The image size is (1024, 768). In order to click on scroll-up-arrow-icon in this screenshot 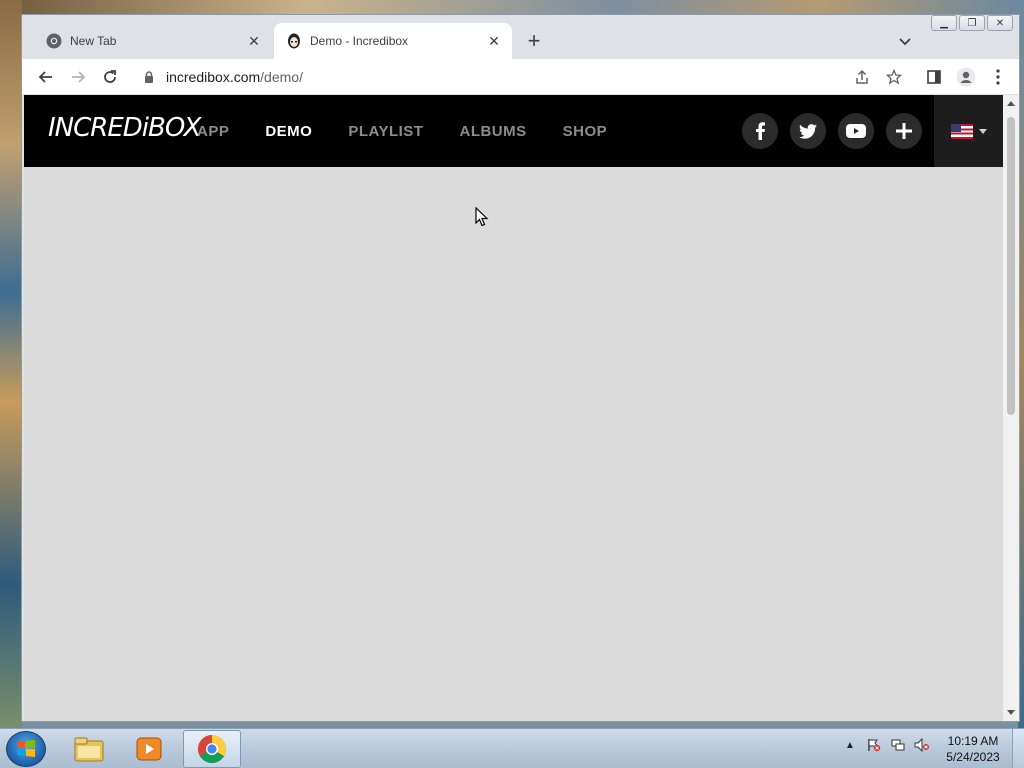, I will do `click(1011, 103)`.